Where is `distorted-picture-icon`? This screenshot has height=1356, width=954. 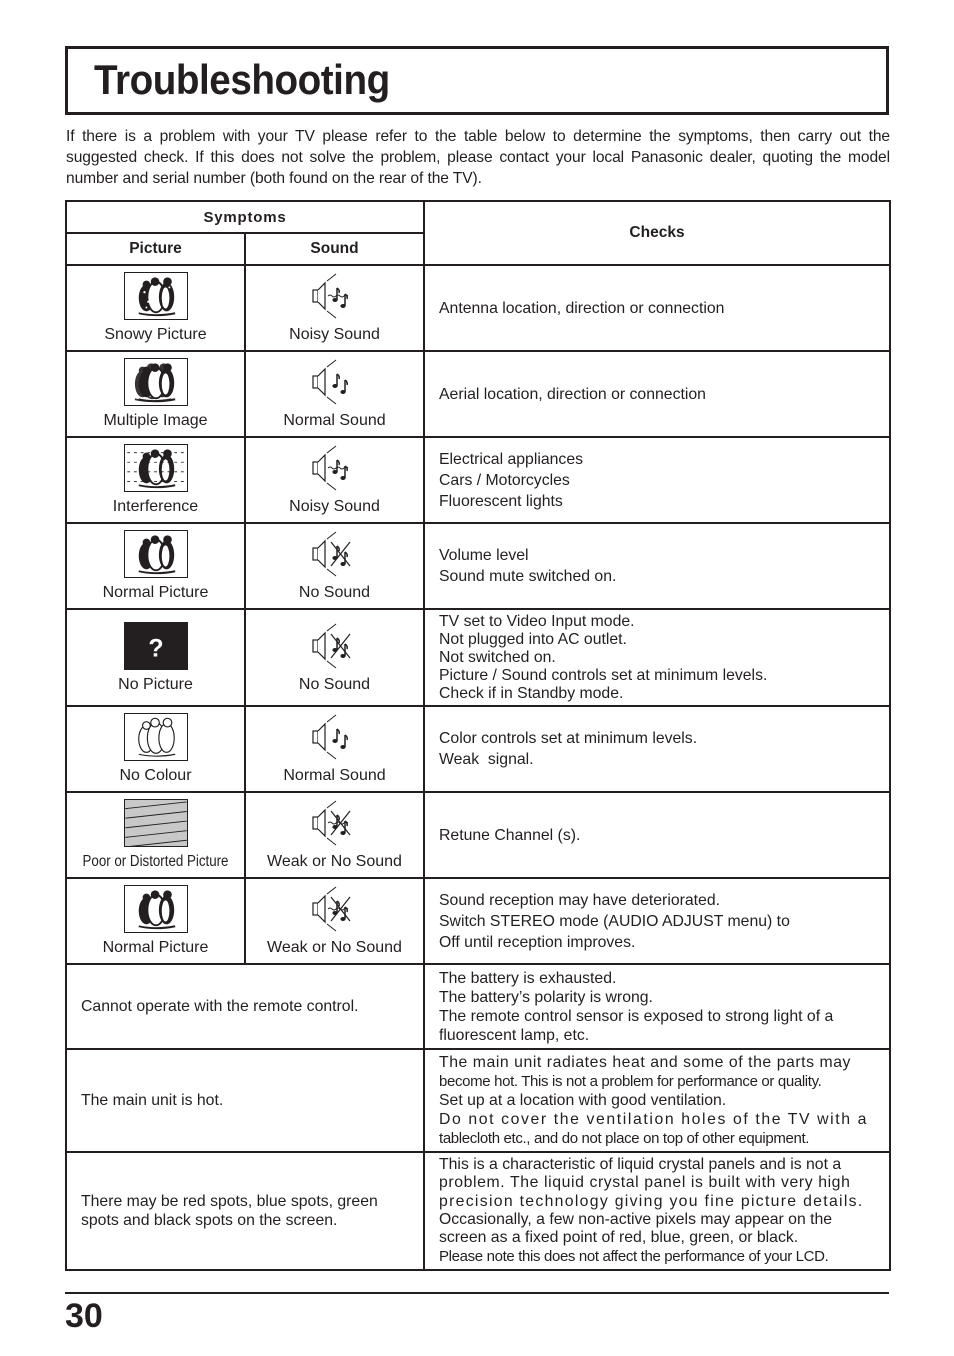
distorted-picture-icon is located at coordinates (155, 823).